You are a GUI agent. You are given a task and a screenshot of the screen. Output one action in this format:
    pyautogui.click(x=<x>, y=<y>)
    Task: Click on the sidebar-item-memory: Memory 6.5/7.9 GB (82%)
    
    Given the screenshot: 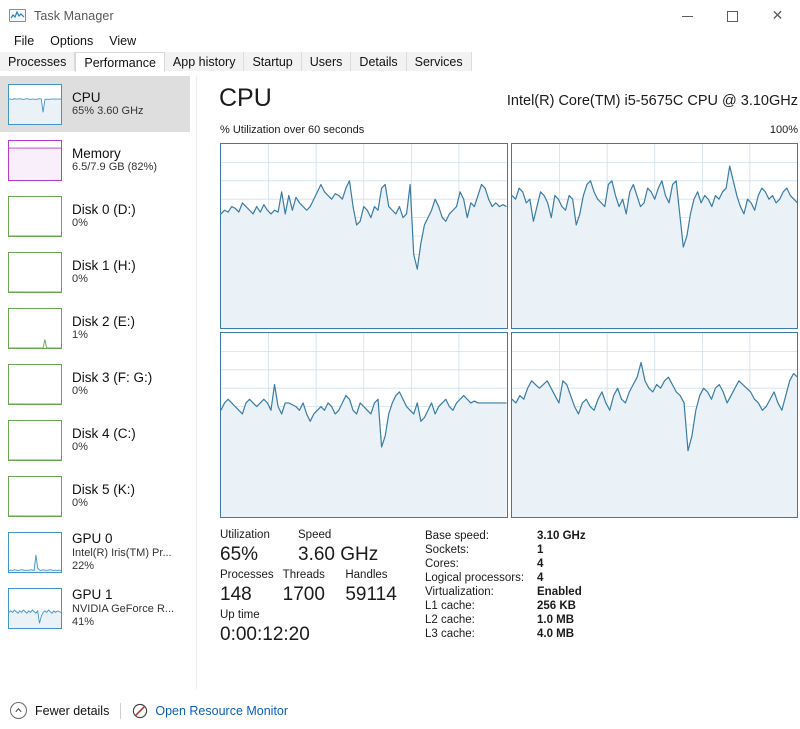 What is the action you would take?
    pyautogui.click(x=98, y=160)
    